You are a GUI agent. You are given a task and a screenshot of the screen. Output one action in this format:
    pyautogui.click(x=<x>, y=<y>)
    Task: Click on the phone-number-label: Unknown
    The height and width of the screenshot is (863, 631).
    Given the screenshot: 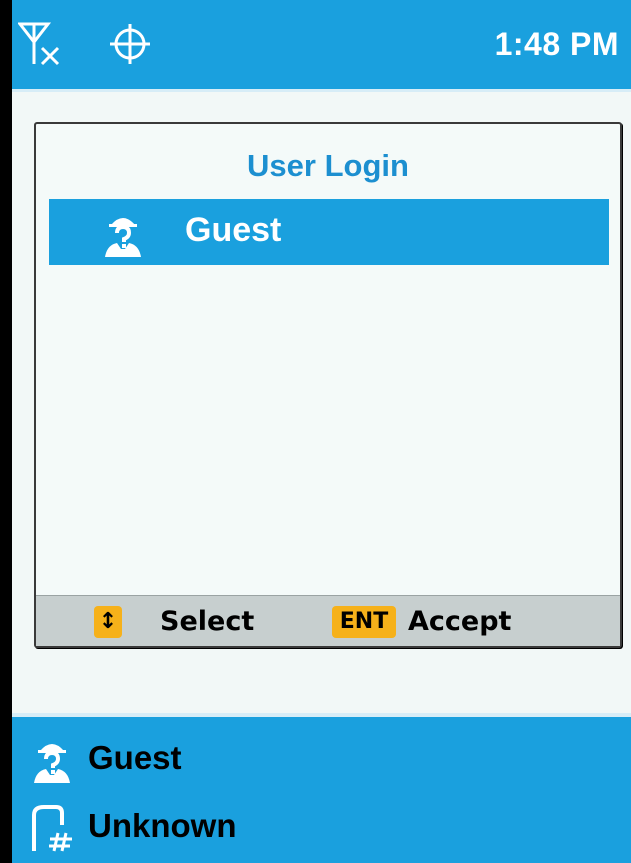 What is the action you would take?
    pyautogui.click(x=162, y=825)
    